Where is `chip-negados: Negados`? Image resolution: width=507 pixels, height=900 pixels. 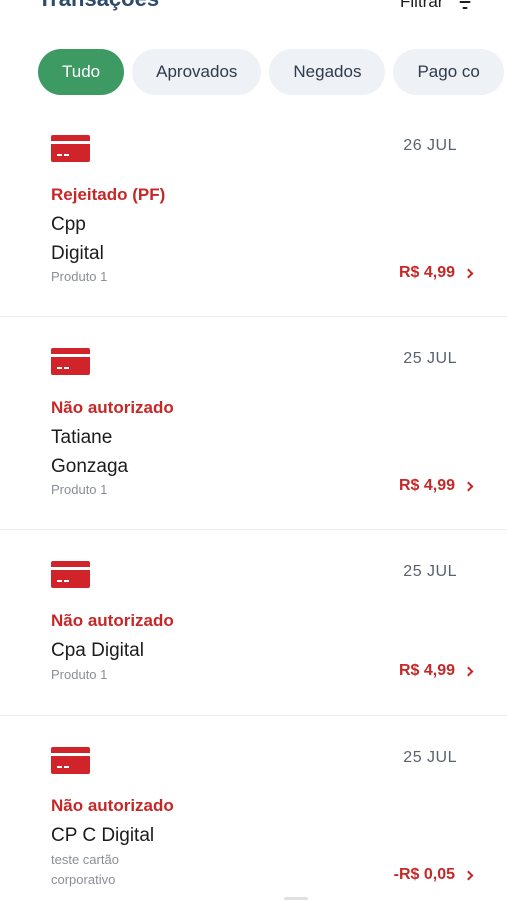
chip-negados: Negados is located at coordinates (327, 72).